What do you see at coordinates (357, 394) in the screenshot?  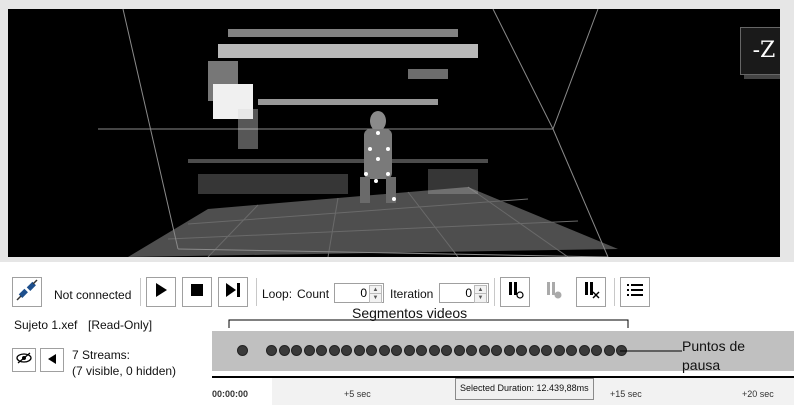 I see `ruler-tick-5: +5 sec` at bounding box center [357, 394].